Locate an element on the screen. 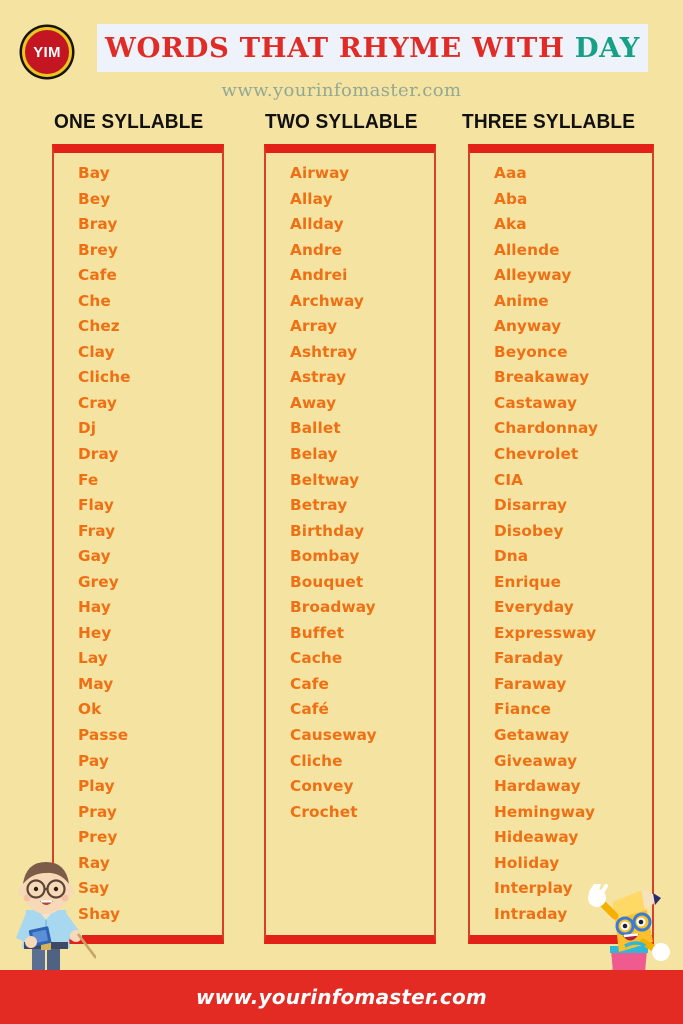 This screenshot has height=1024, width=683. title-band: WORDS THAT RHYME WITH DAY is located at coordinates (372, 48).